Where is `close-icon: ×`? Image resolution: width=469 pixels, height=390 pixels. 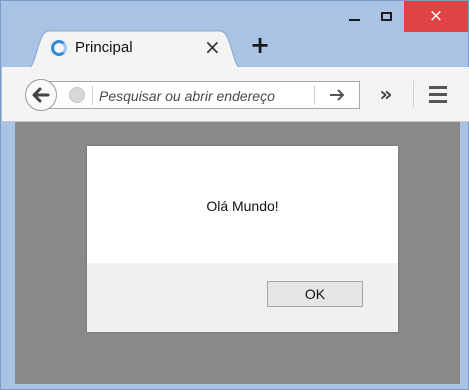 close-icon: × is located at coordinates (436, 16).